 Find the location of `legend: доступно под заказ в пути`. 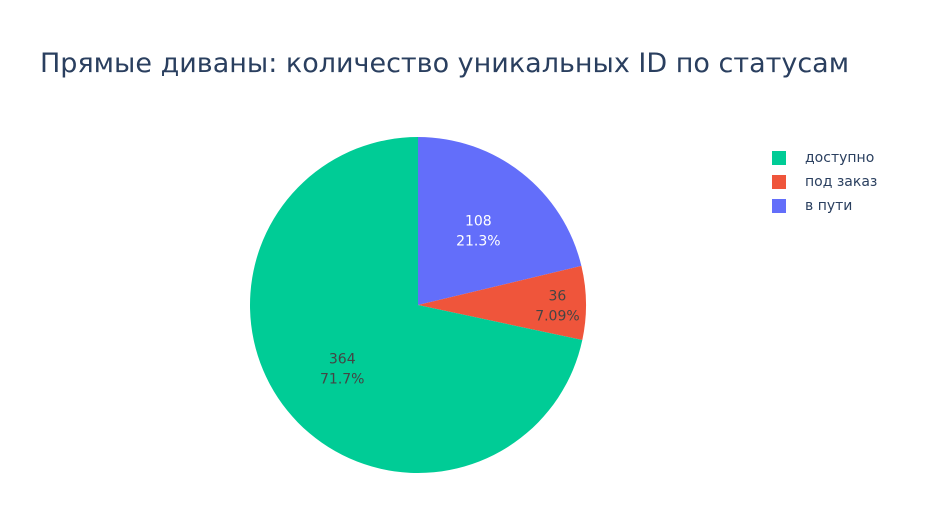

legend: доступно под заказ в пути is located at coordinates (824, 182).